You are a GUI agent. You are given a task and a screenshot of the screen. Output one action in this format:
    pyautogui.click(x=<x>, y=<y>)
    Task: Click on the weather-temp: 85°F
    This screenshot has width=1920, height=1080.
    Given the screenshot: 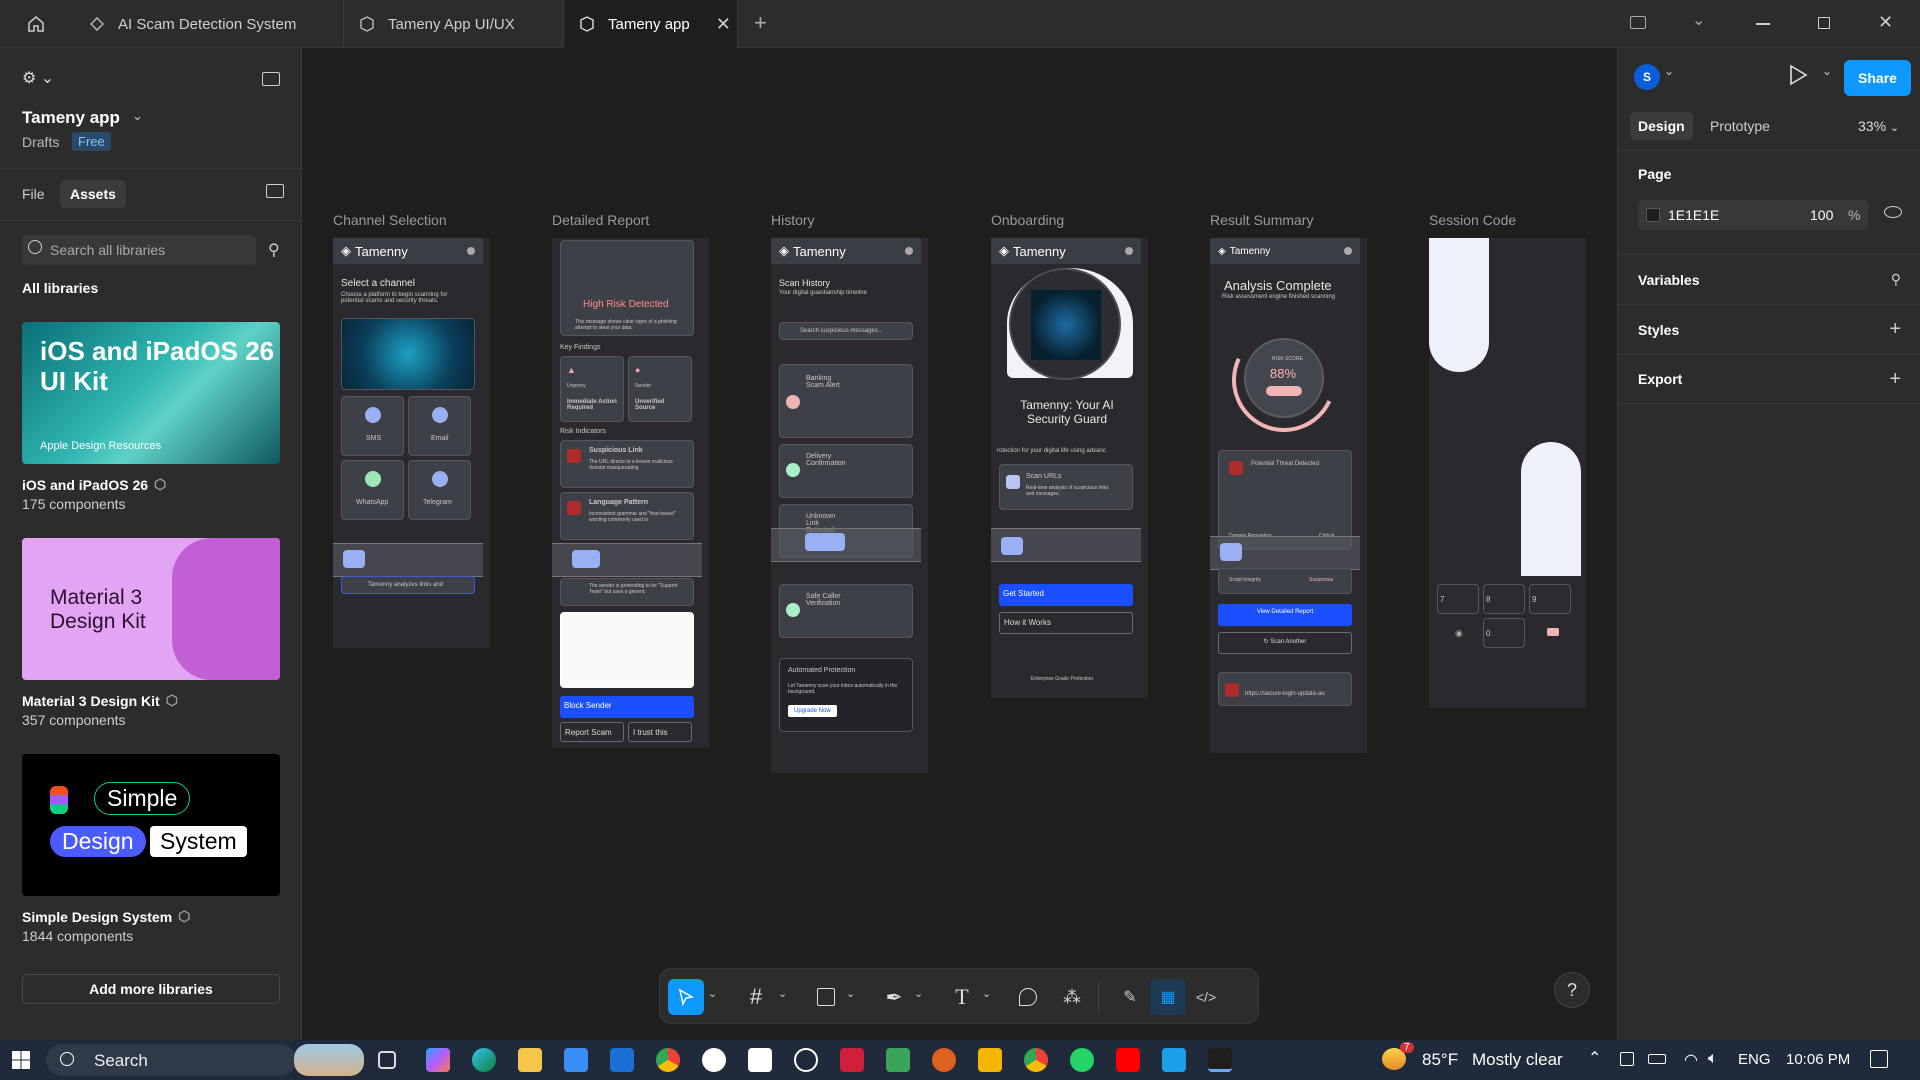 What is the action you would take?
    pyautogui.click(x=1440, y=1060)
    